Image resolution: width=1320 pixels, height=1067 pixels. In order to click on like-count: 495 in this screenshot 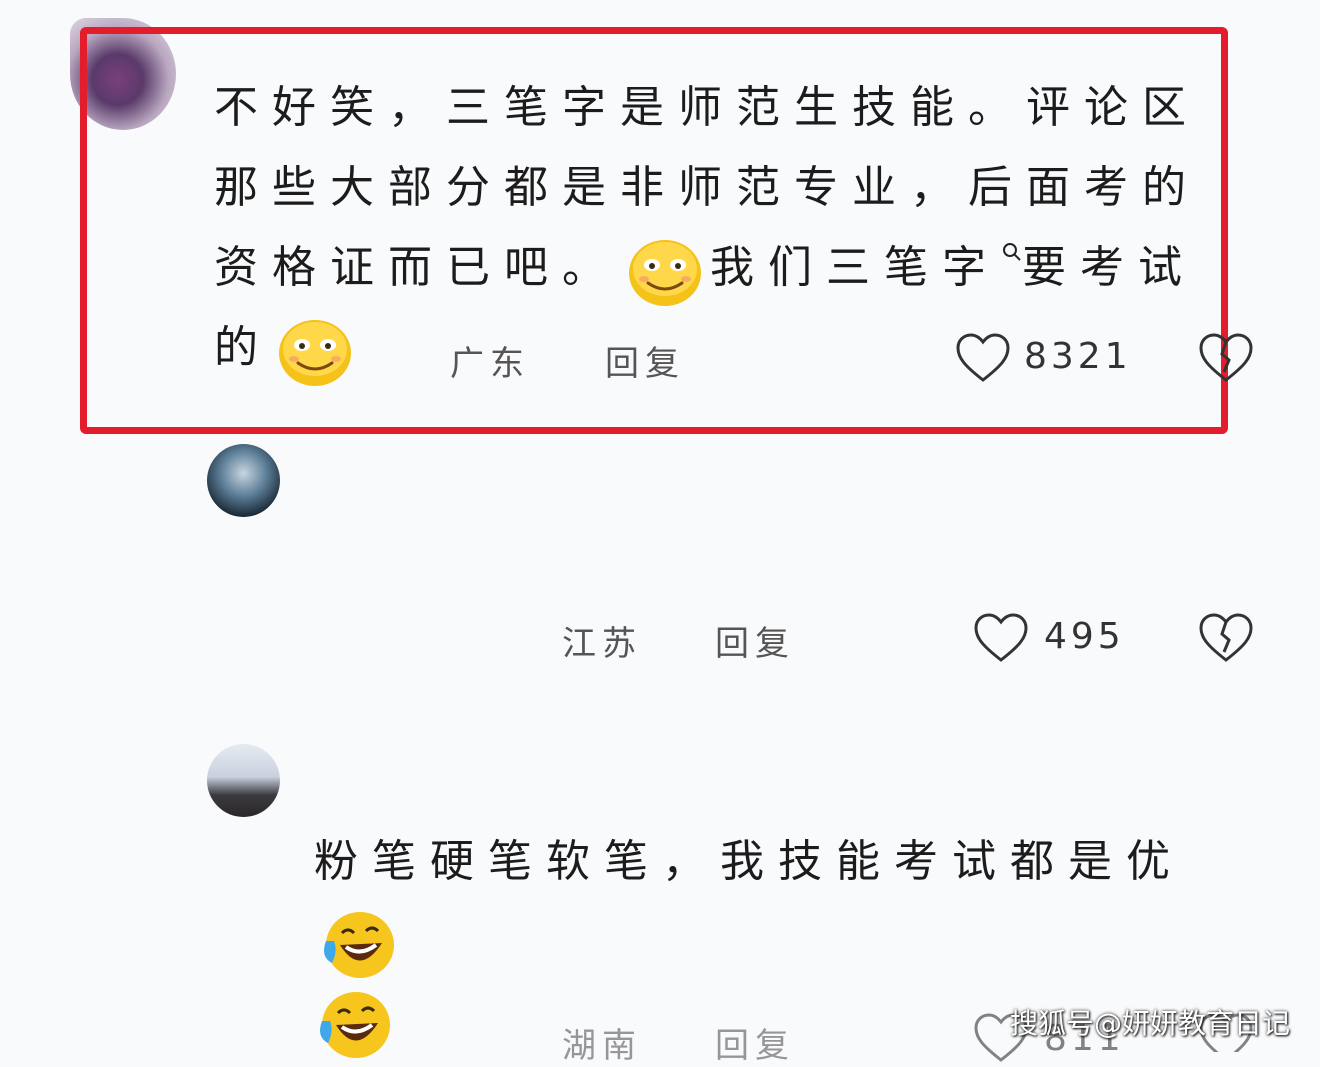, I will do `click(1084, 636)`.